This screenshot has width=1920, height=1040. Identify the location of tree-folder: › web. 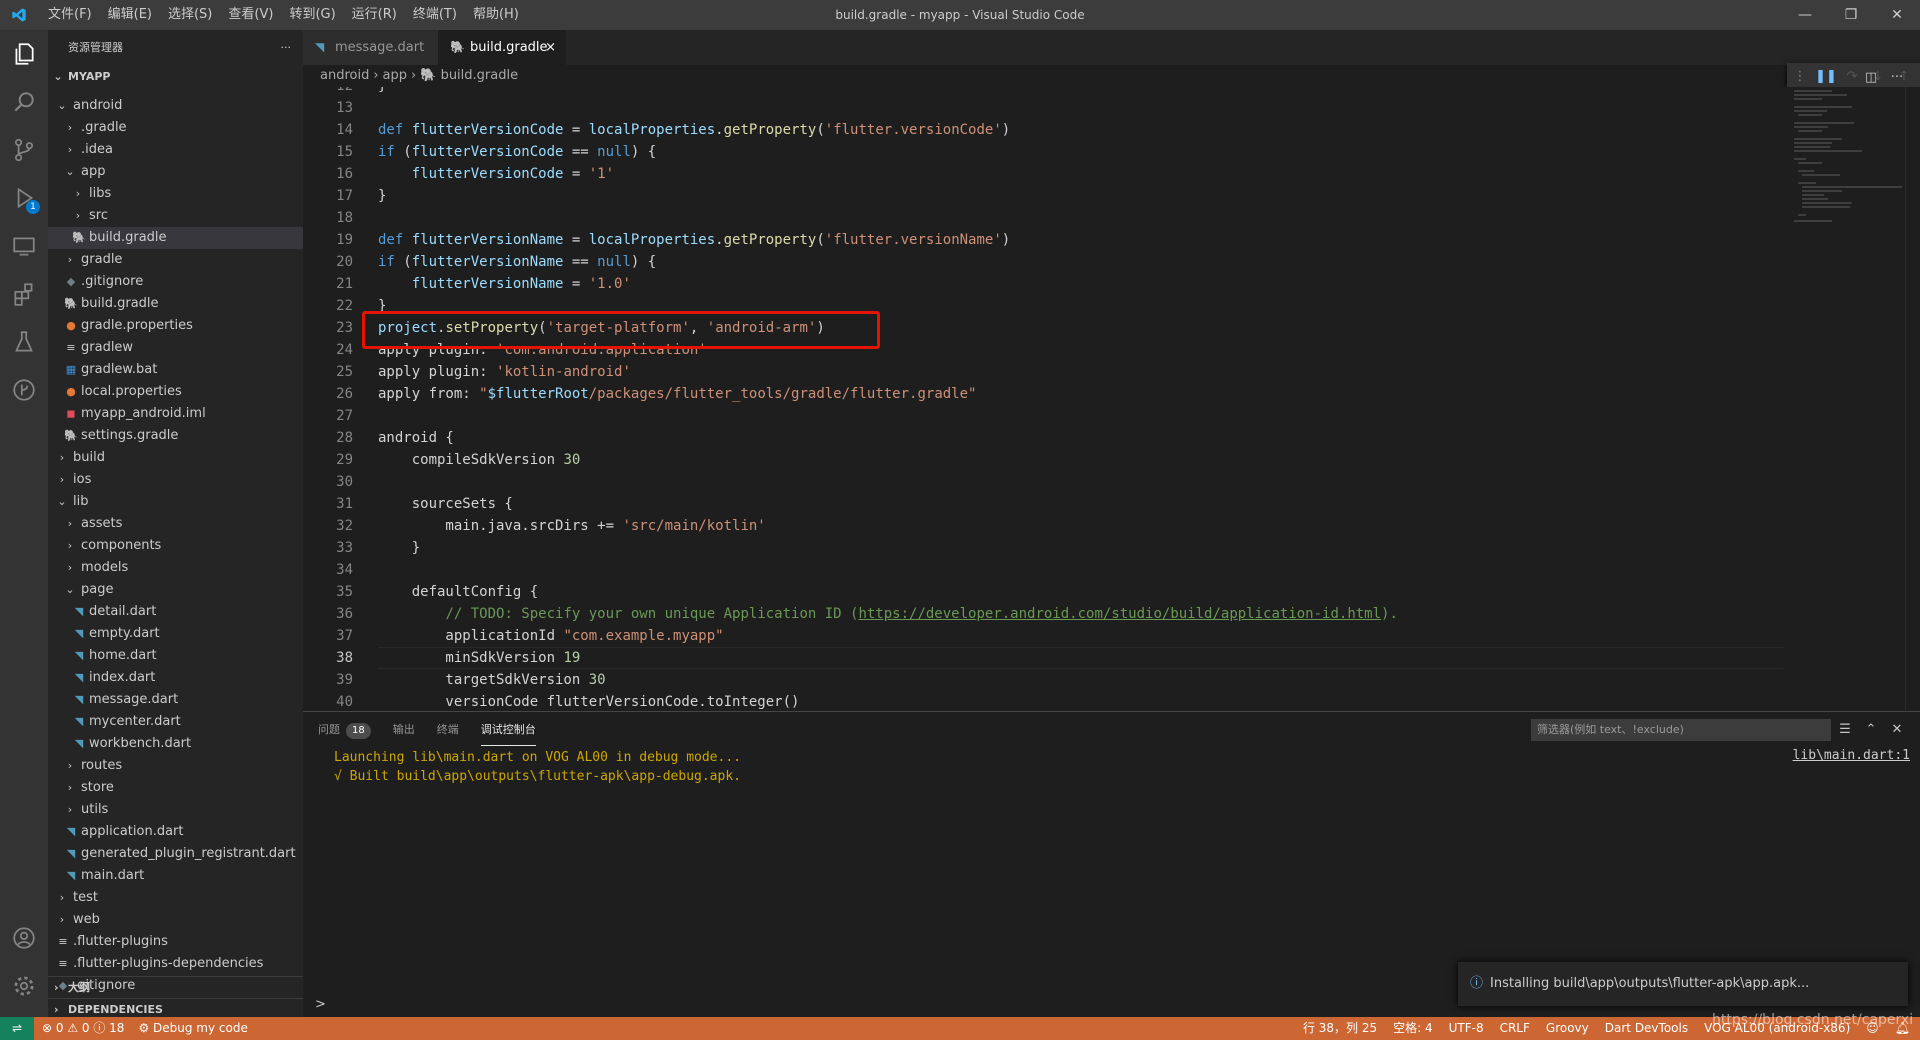
(175, 920).